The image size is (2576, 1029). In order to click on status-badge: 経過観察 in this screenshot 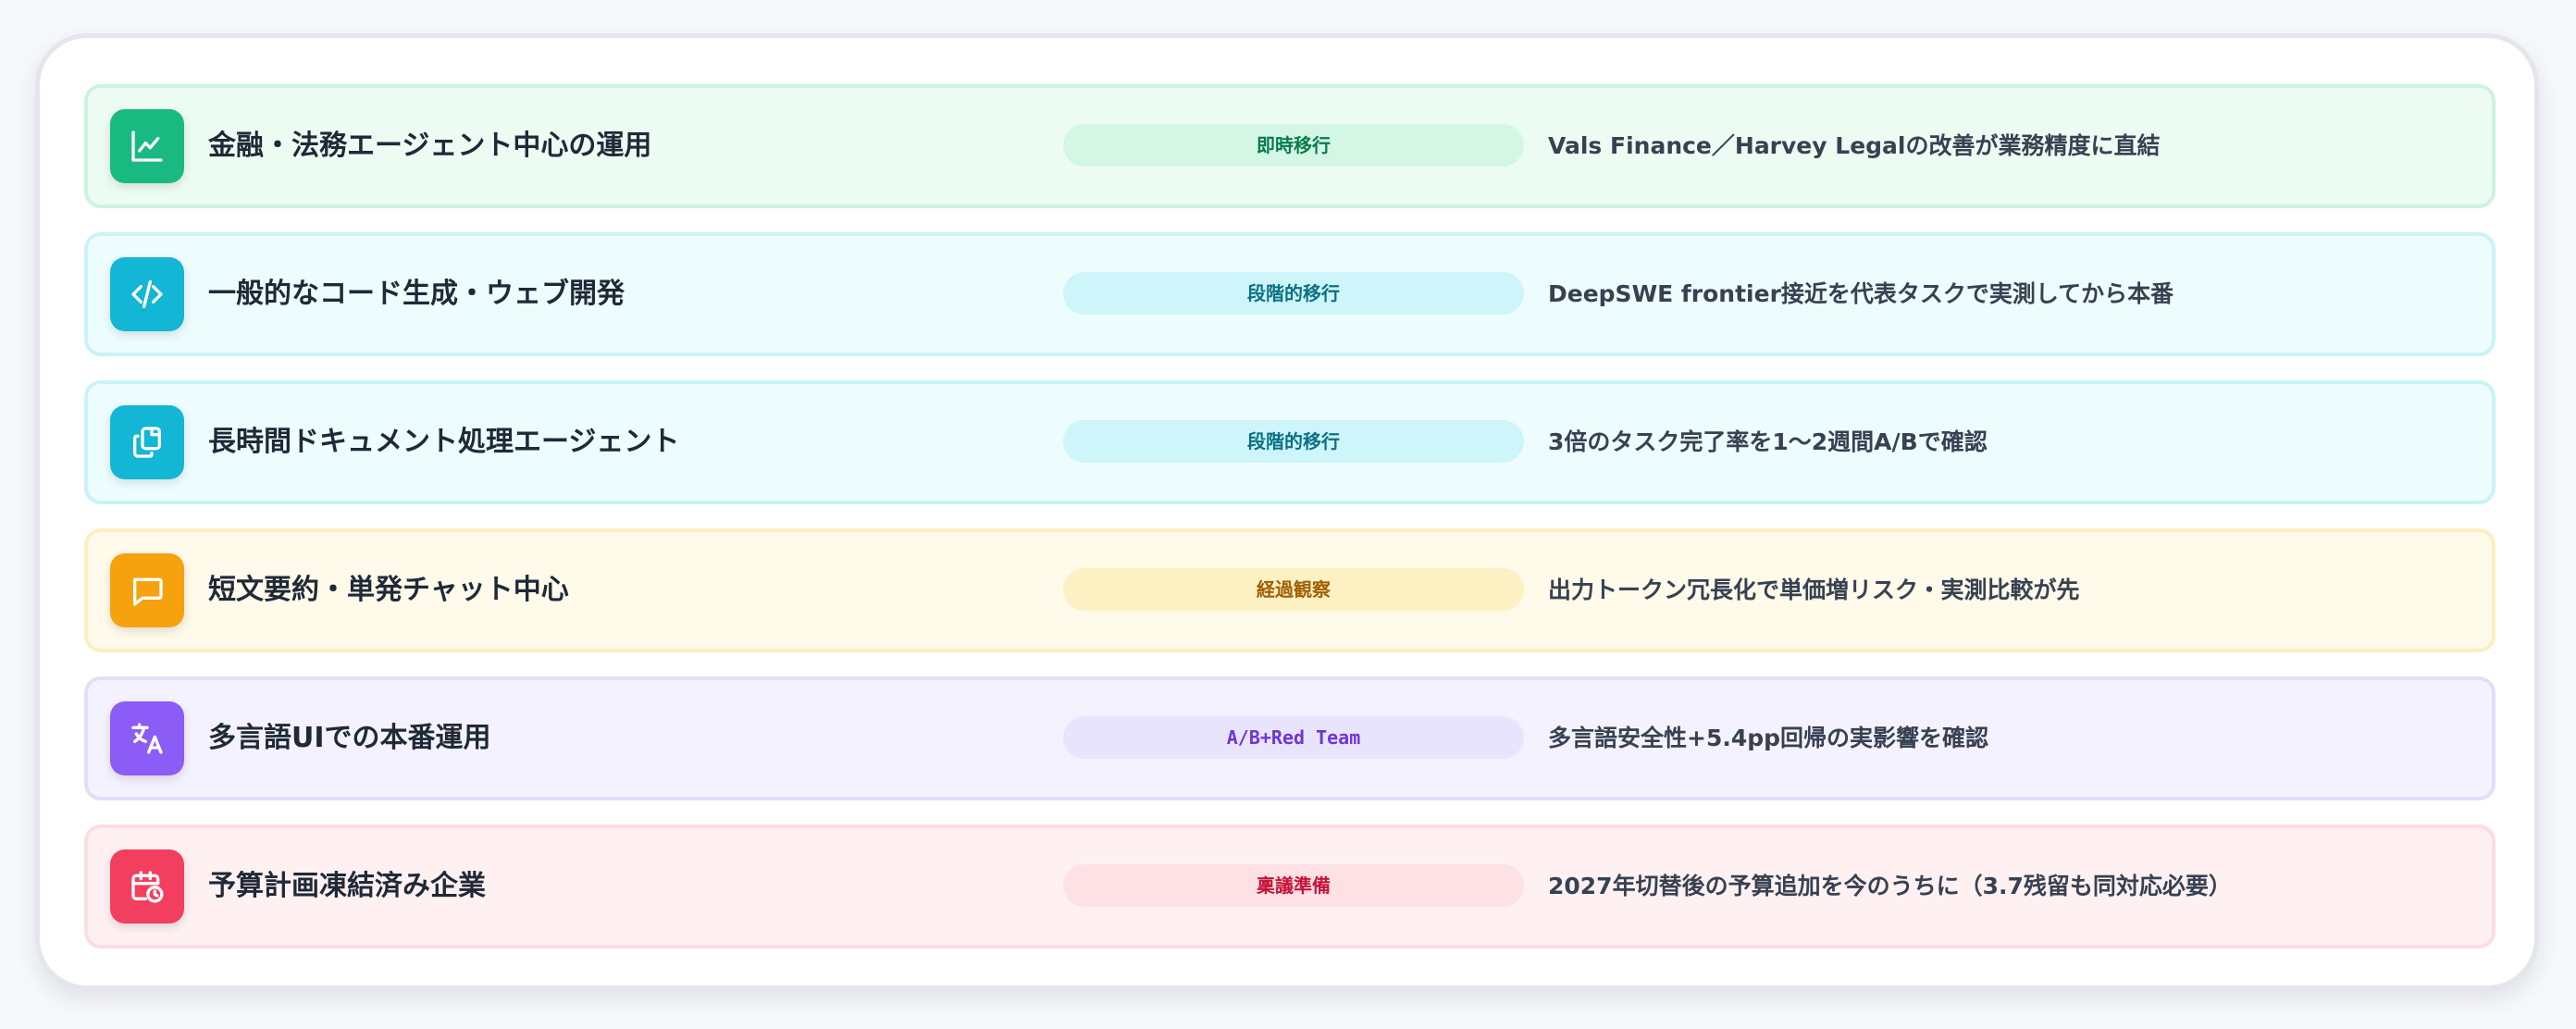, I will do `click(1294, 589)`.